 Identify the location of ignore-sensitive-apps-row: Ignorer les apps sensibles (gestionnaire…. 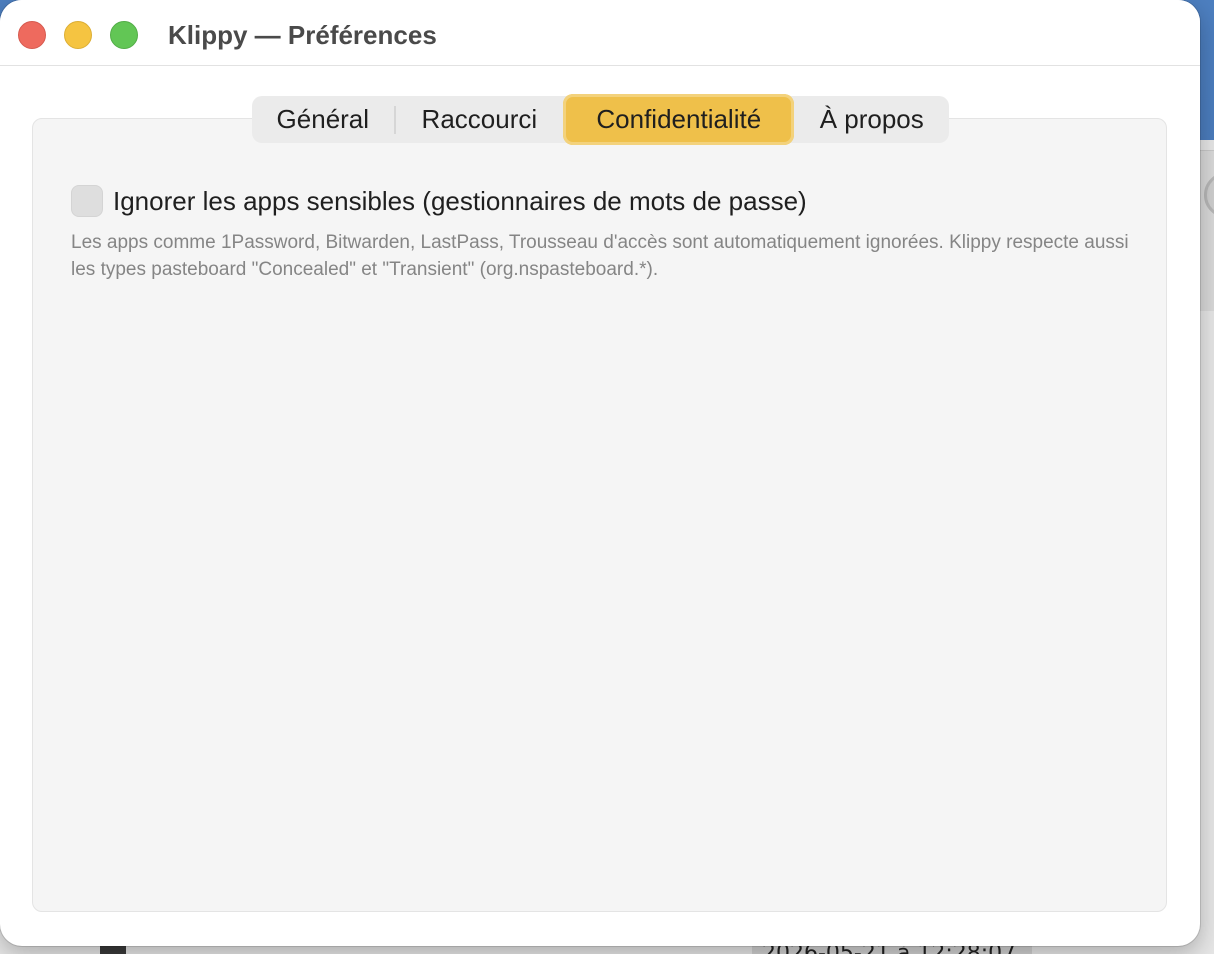
(439, 201).